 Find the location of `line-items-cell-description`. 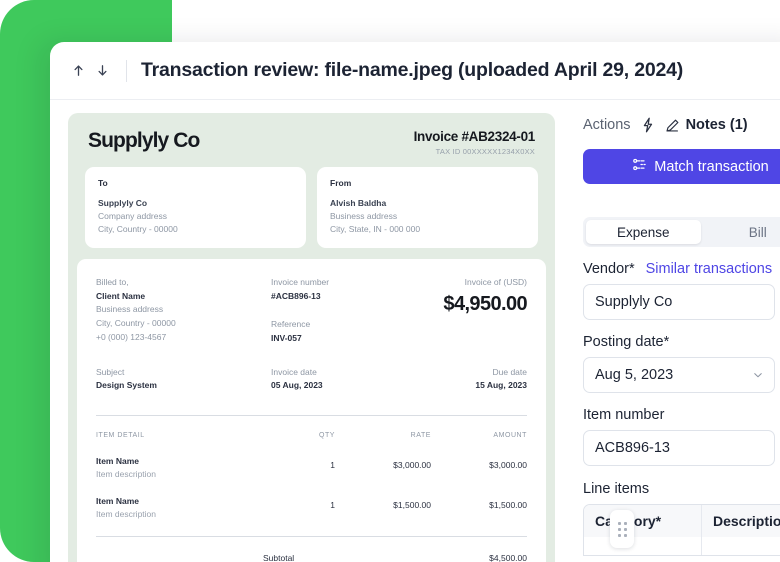

line-items-cell-description is located at coordinates (741, 546).